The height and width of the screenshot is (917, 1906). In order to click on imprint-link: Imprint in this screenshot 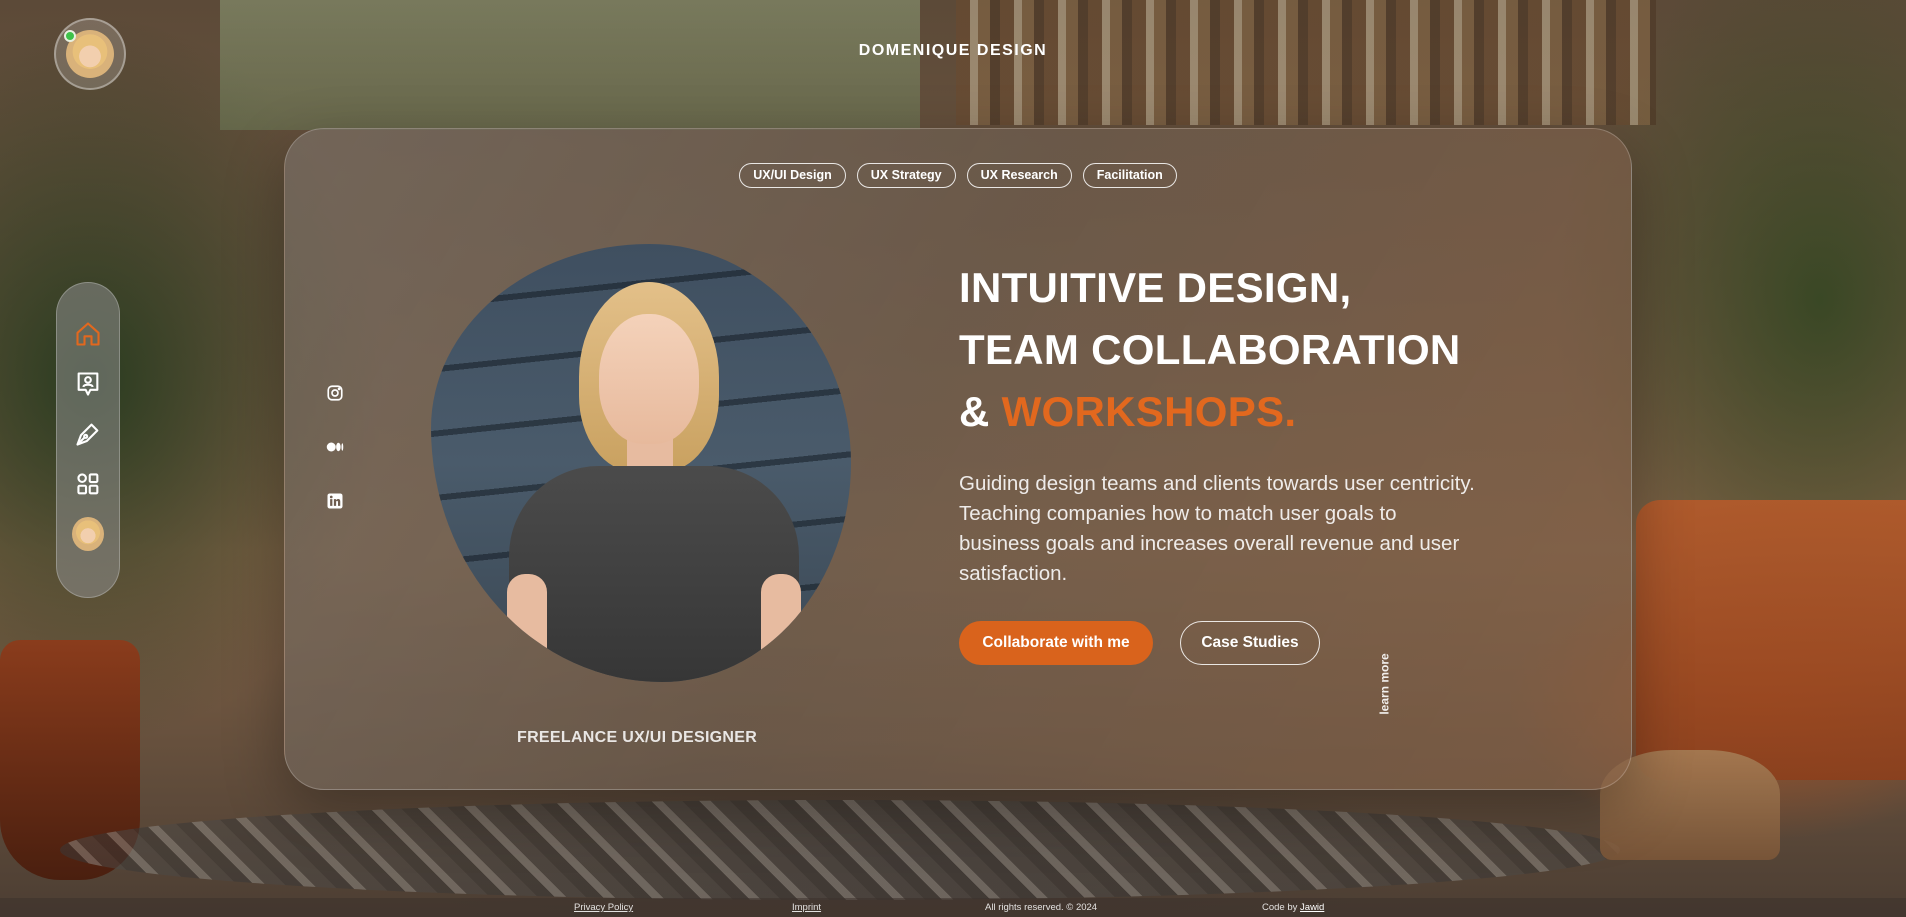, I will do `click(806, 907)`.